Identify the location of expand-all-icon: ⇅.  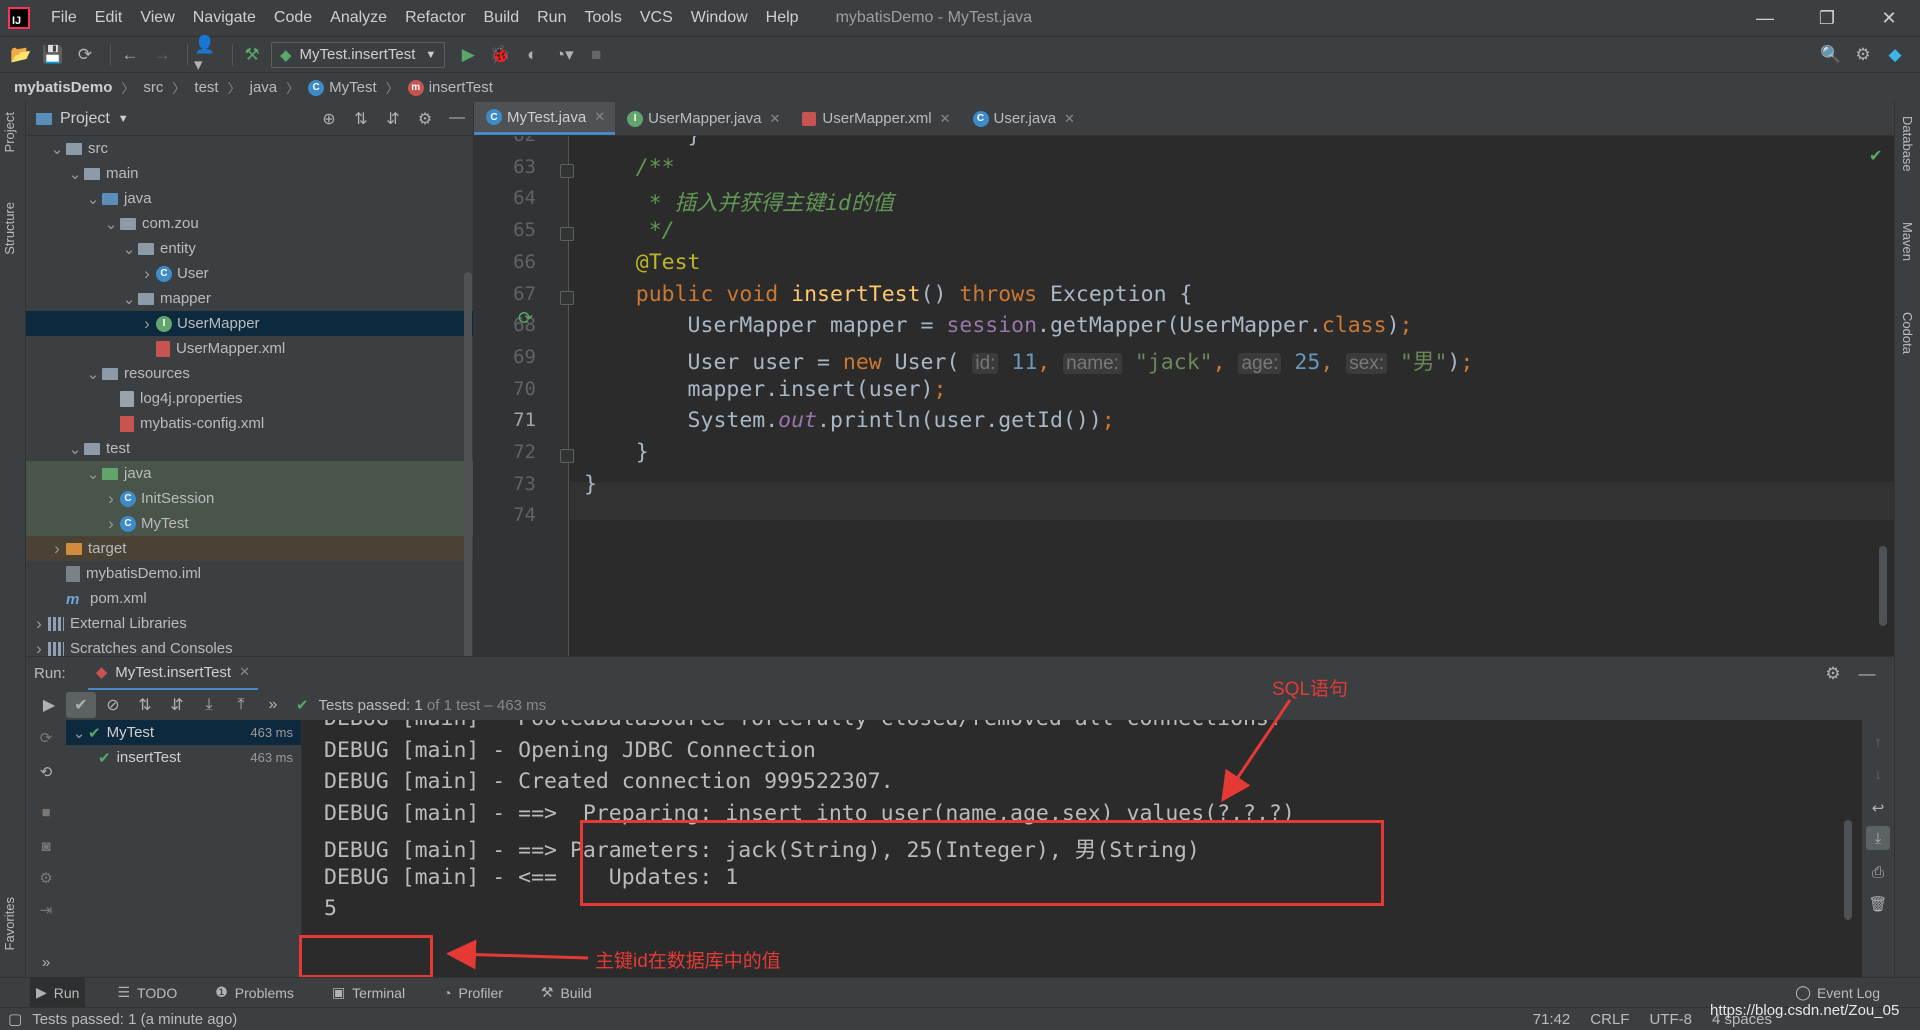
(361, 119).